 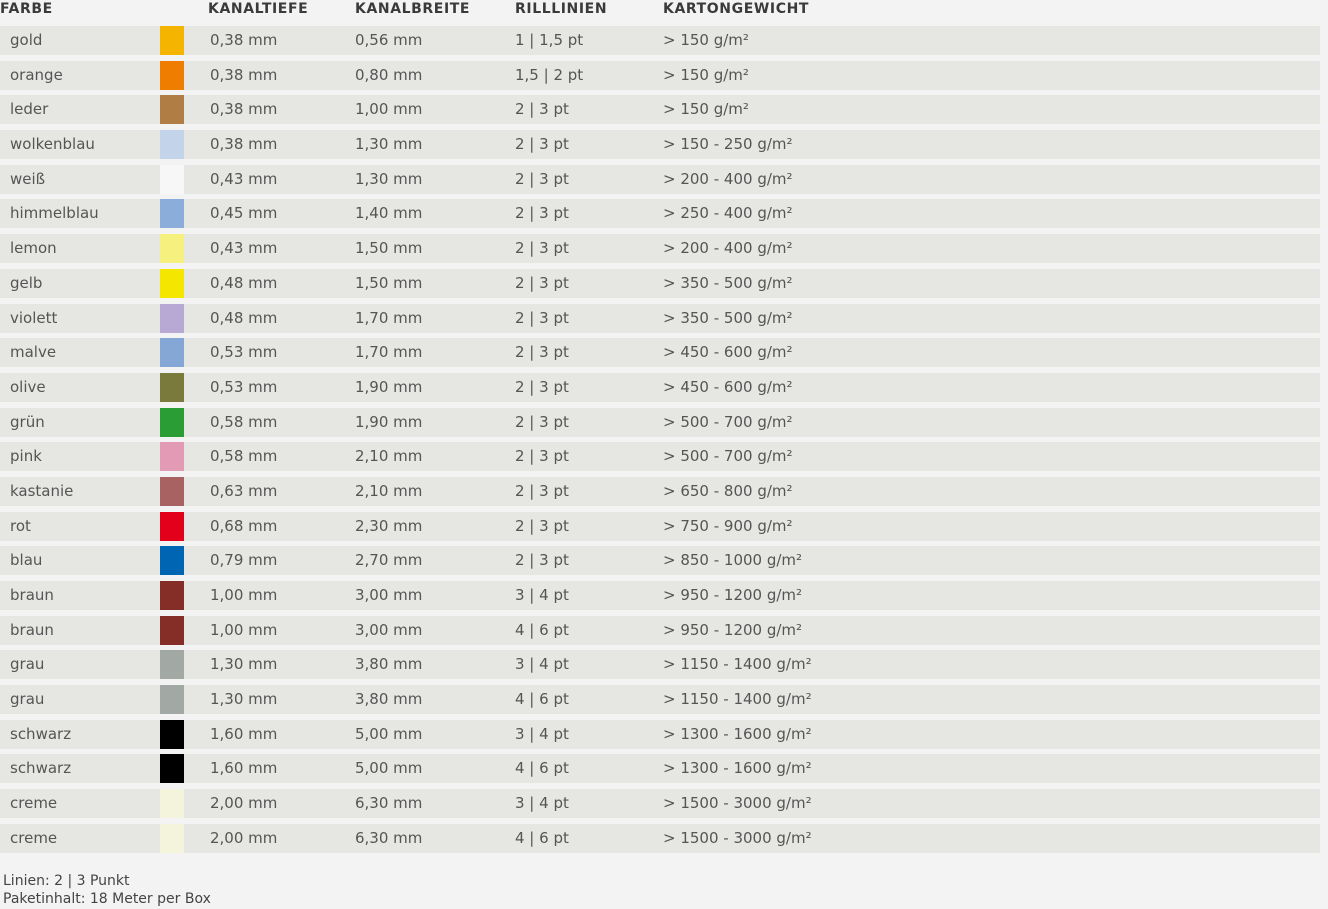 What do you see at coordinates (389, 40) in the screenshot?
I see `kanalbreite-value: 0,56 mm` at bounding box center [389, 40].